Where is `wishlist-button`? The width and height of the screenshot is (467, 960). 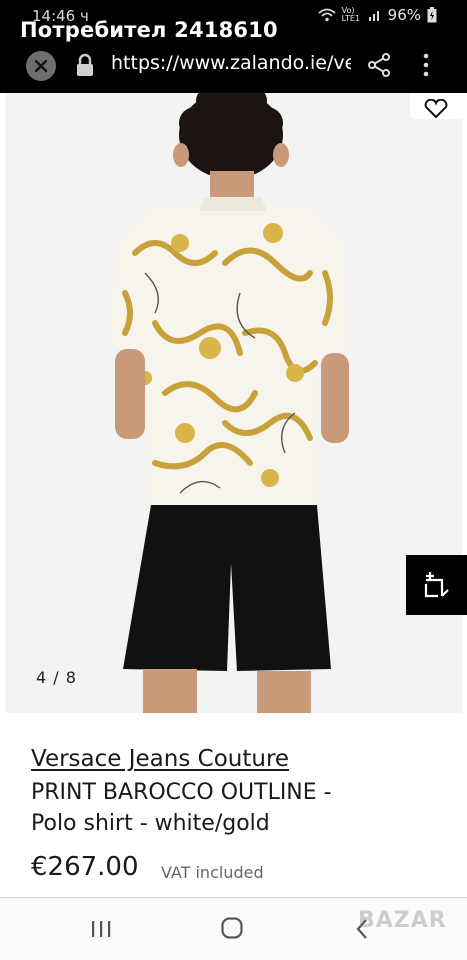 wishlist-button is located at coordinates (436, 106).